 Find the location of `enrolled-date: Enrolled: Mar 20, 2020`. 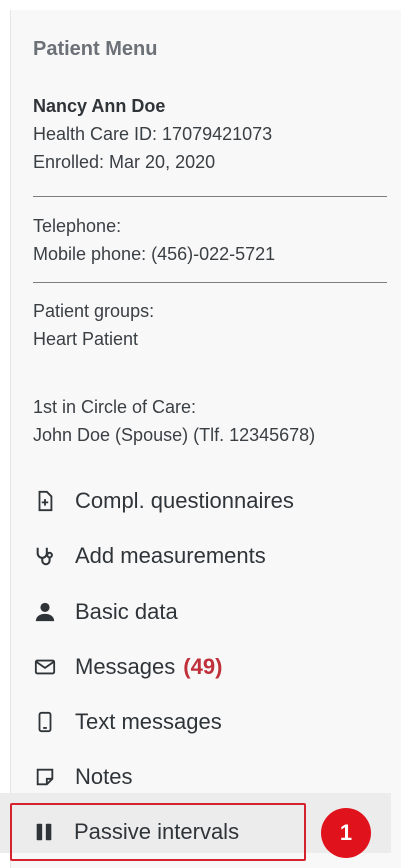

enrolled-date: Enrolled: Mar 20, 2020 is located at coordinates (124, 162).